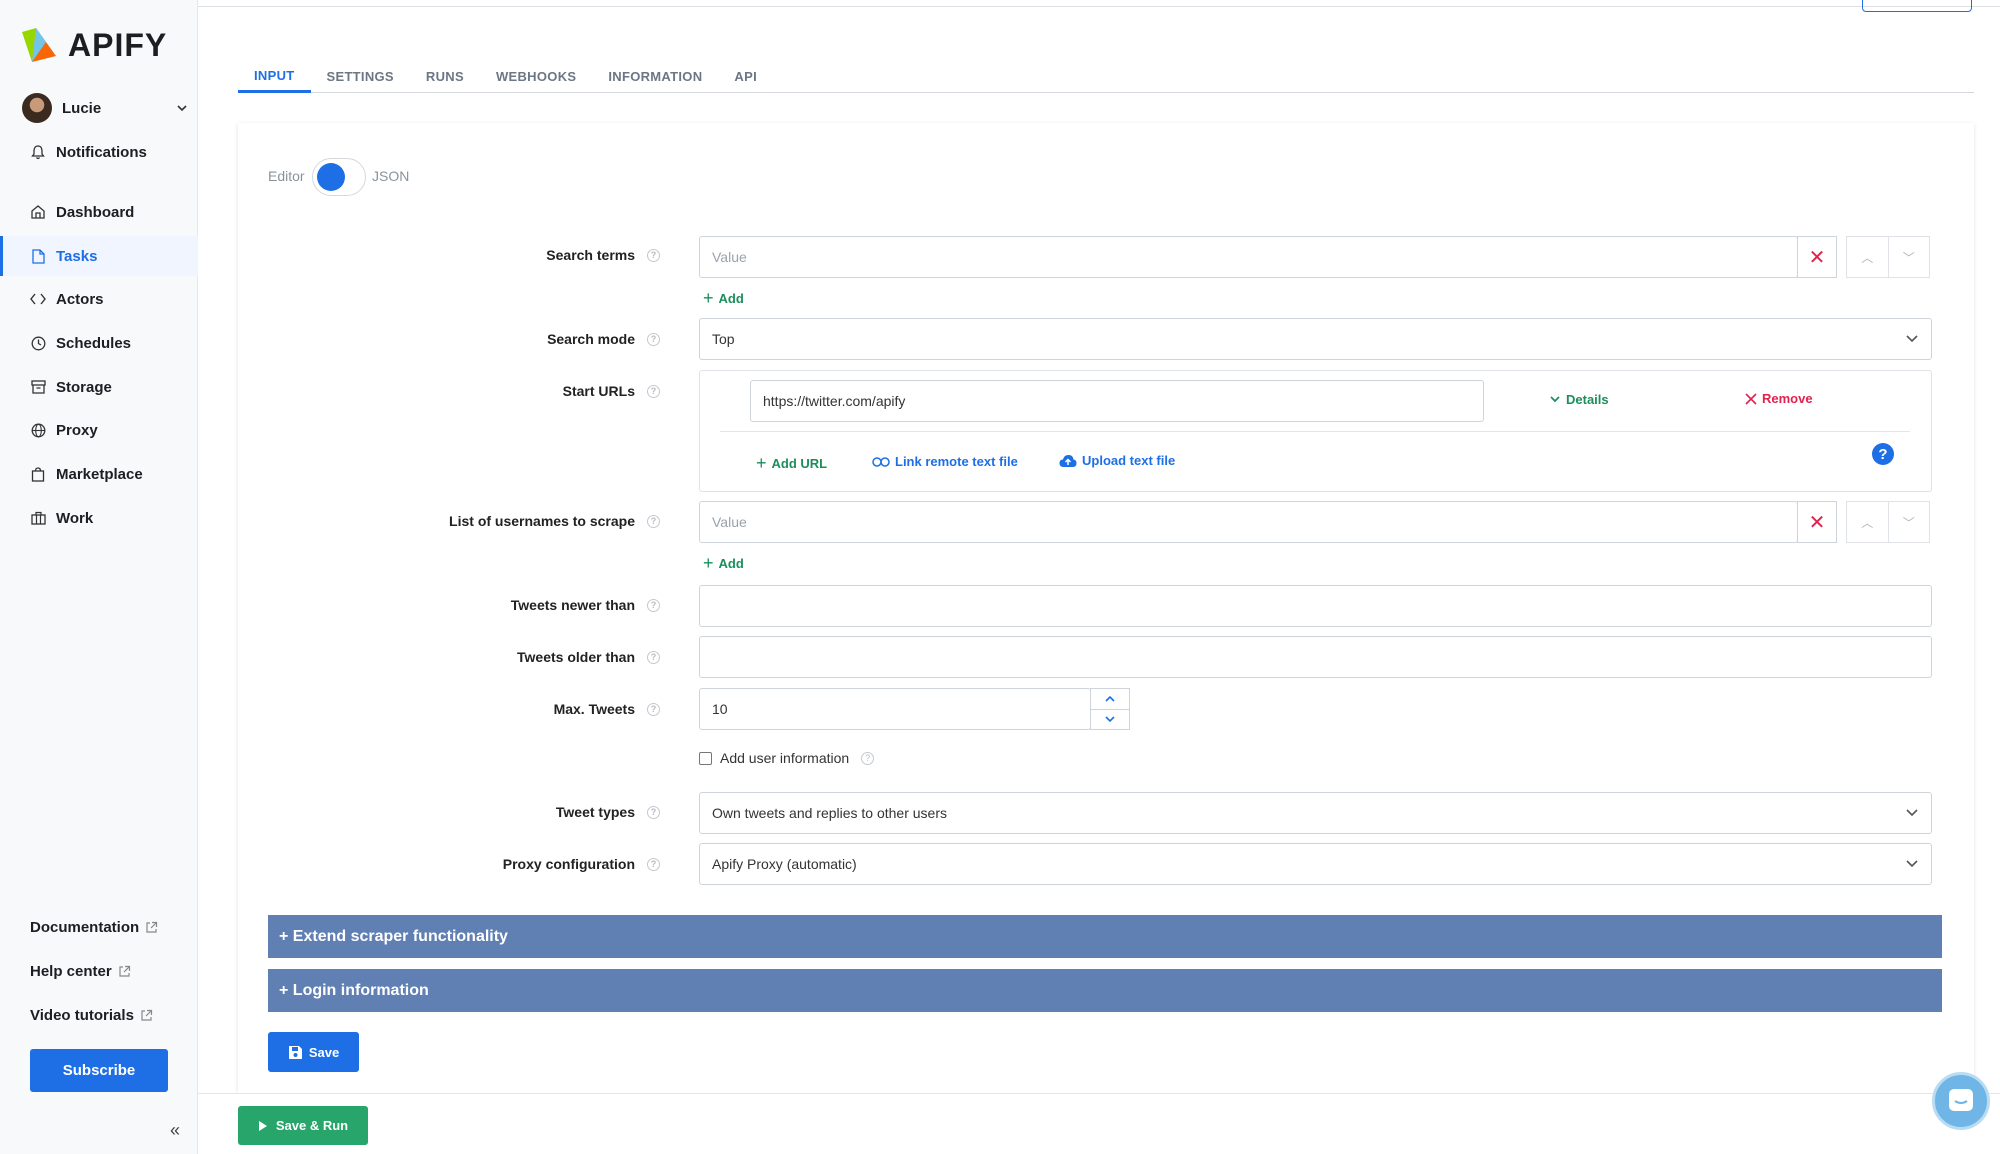  I want to click on sidebar-item-label: Storage, so click(84, 387).